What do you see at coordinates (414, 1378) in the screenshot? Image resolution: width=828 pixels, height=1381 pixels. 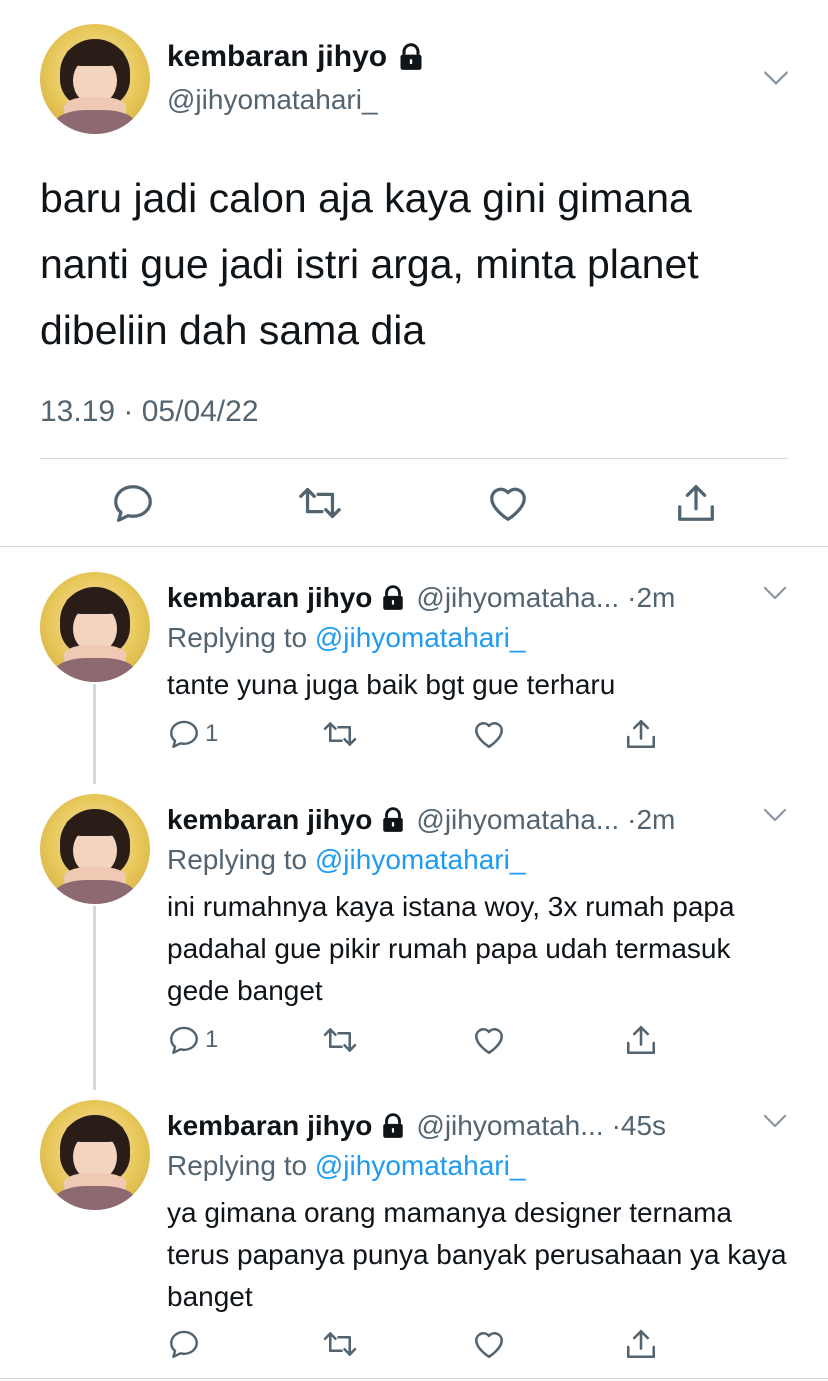 I see `bottom-divider` at bounding box center [414, 1378].